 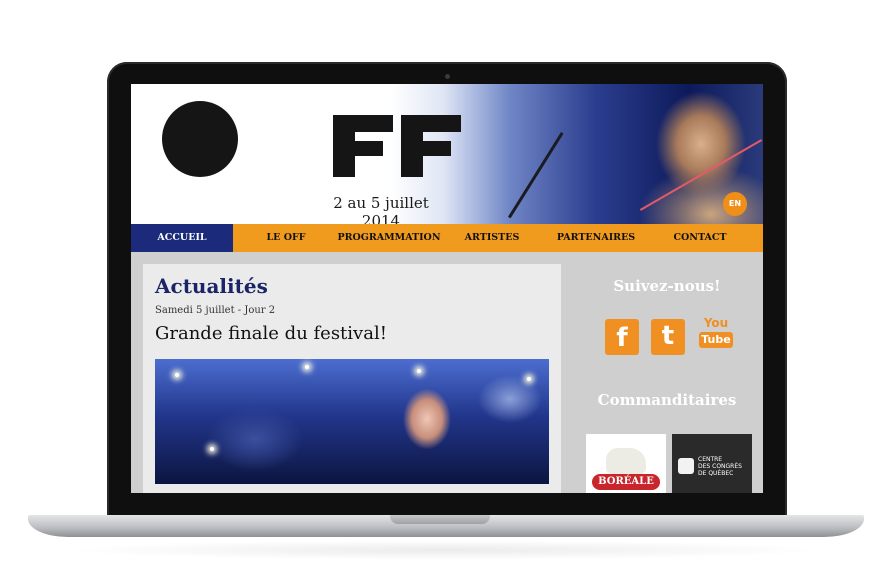 I want to click on news-headline: Grande finale du festival!, so click(x=271, y=333).